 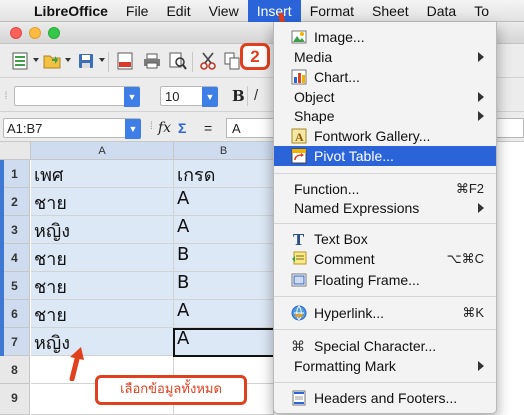 What do you see at coordinates (385, 313) in the screenshot?
I see `menu-item-hyperlink: Hyperlink... ⌘K` at bounding box center [385, 313].